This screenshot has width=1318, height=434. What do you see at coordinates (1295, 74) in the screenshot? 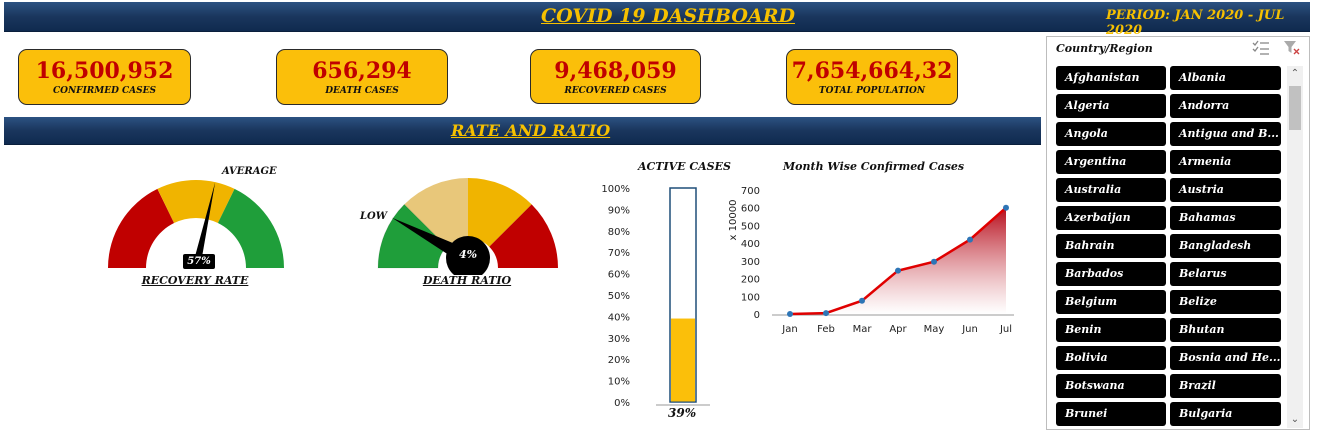
I see `scroll-up-arrow-icon: ⌃` at bounding box center [1295, 74].